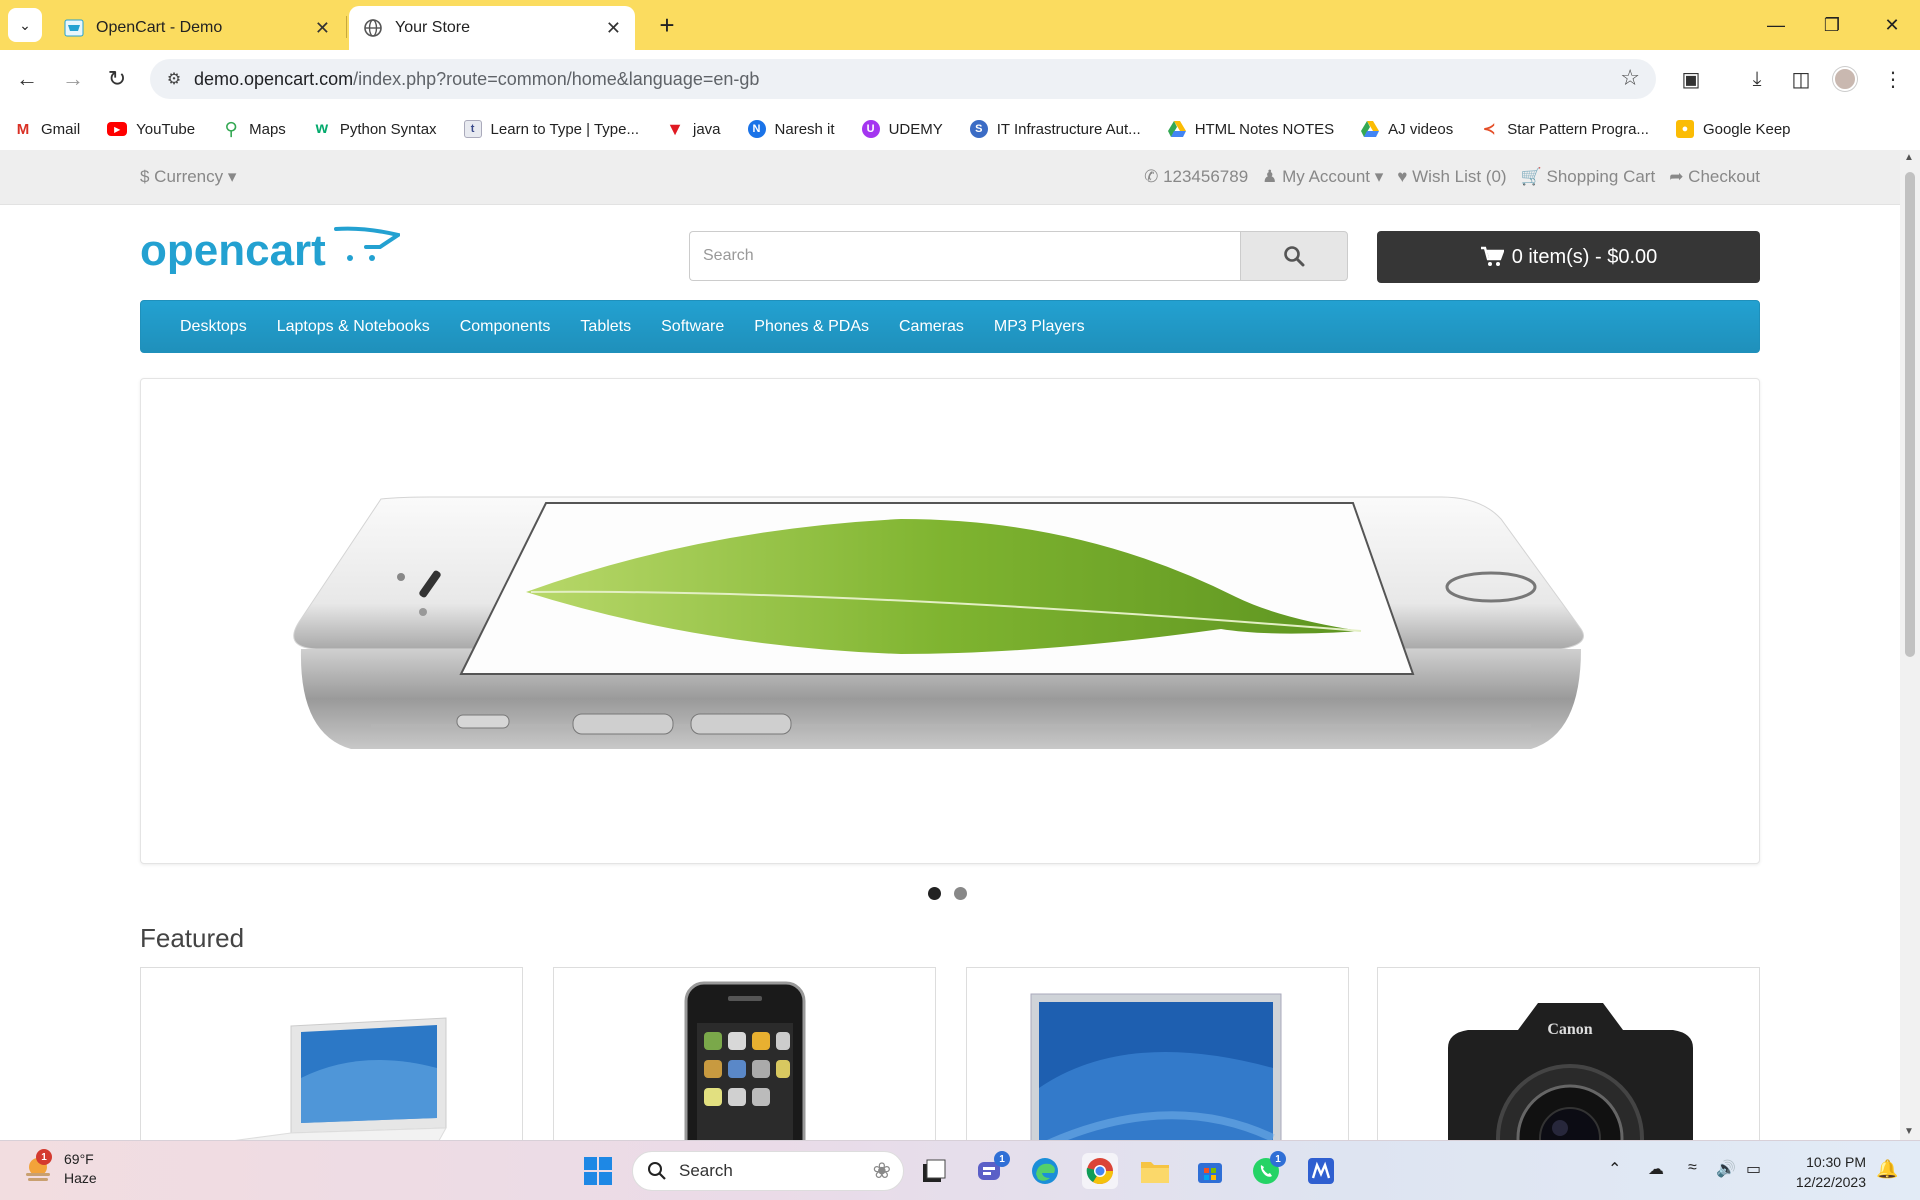  Describe the element at coordinates (1692, 1168) in the screenshot. I see `wifi-icon: ≈` at that location.